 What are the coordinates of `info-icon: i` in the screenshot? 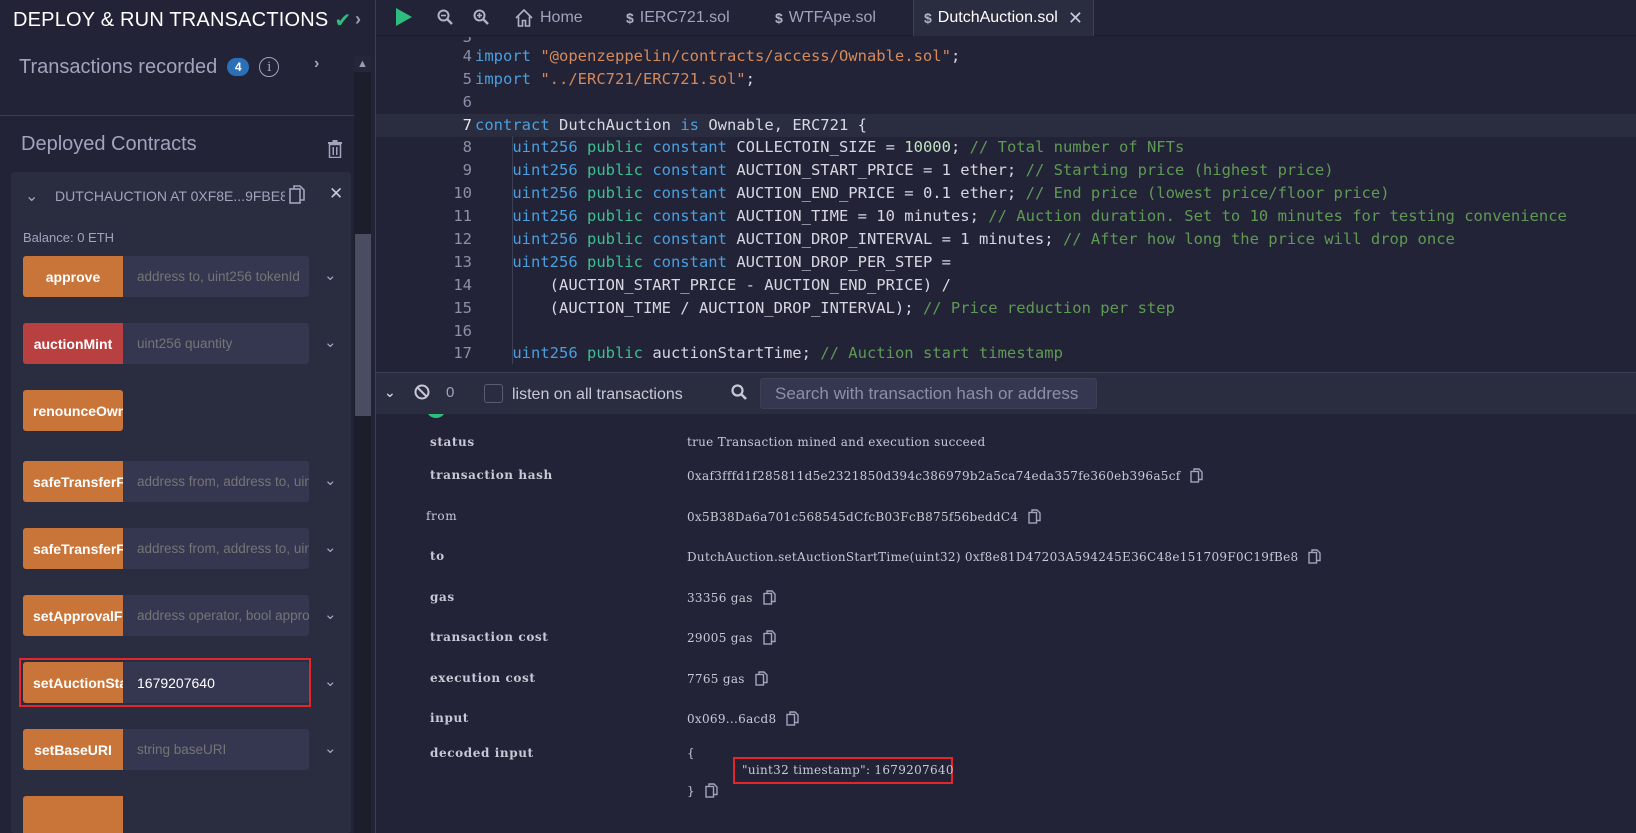 It's located at (269, 67).